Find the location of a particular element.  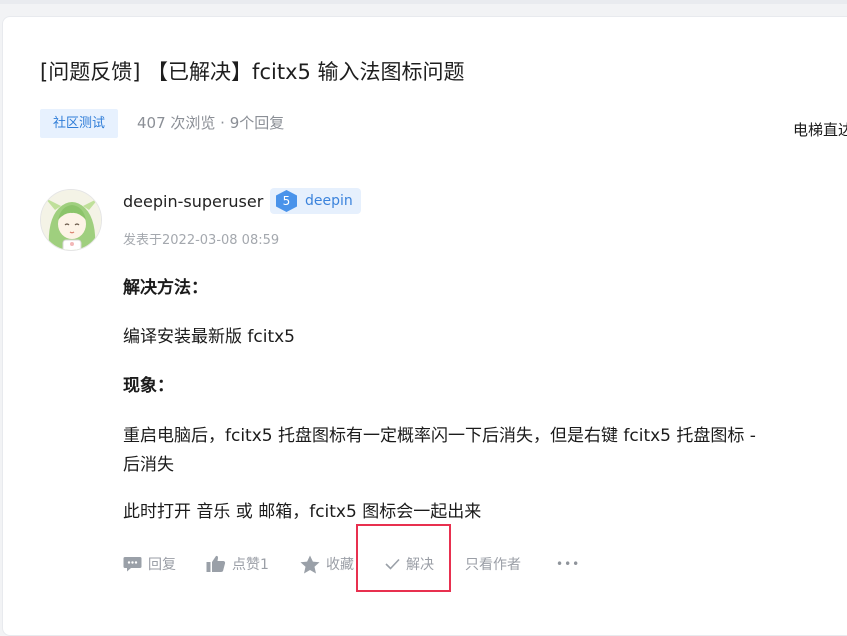

category-tag: 社区测试 is located at coordinates (79, 123).